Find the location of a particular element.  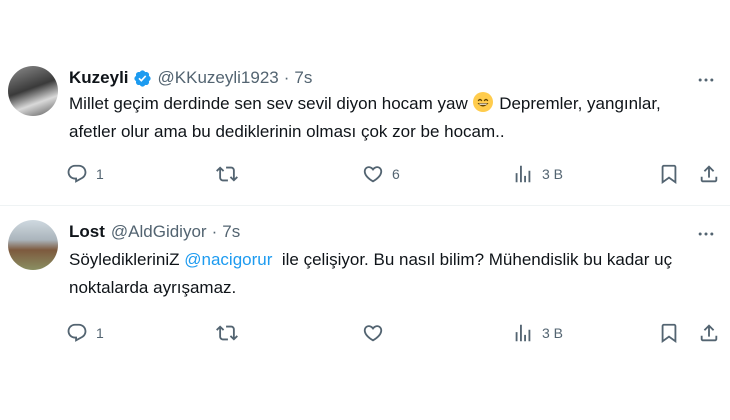

tweet-header: Lost @AldGidiyor · 7s is located at coordinates (154, 232).